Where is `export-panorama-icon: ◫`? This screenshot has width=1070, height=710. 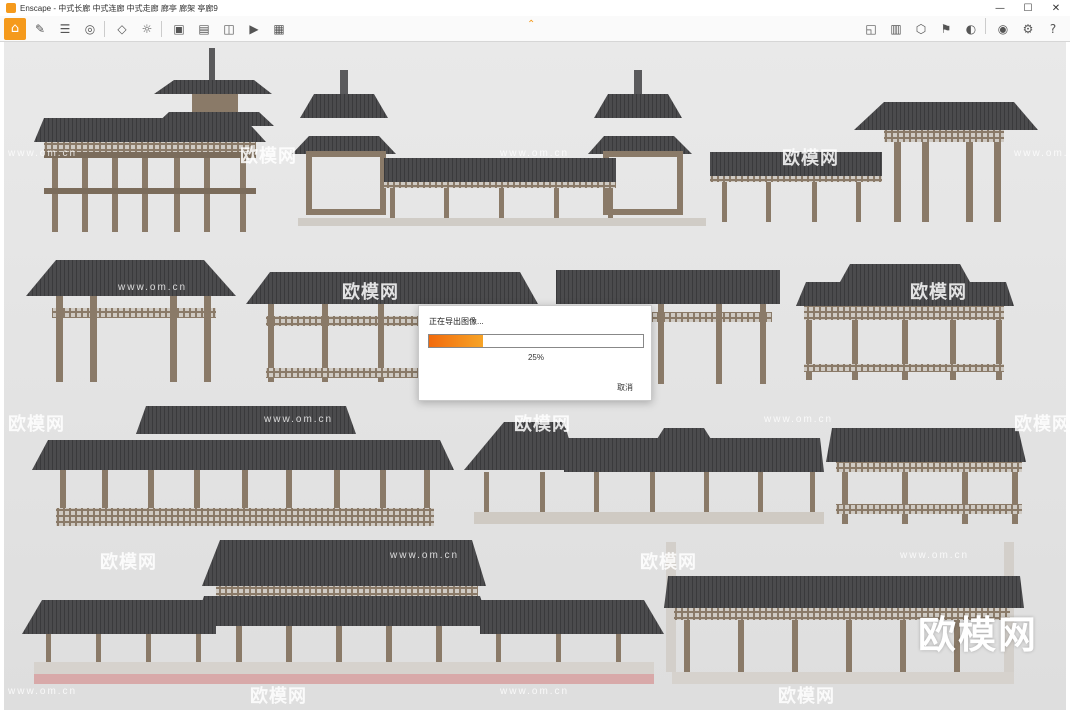 export-panorama-icon: ◫ is located at coordinates (229, 29).